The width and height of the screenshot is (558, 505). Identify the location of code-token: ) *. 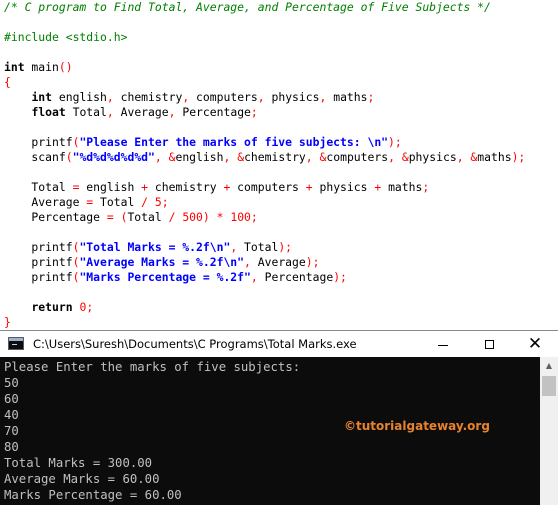
(213, 217).